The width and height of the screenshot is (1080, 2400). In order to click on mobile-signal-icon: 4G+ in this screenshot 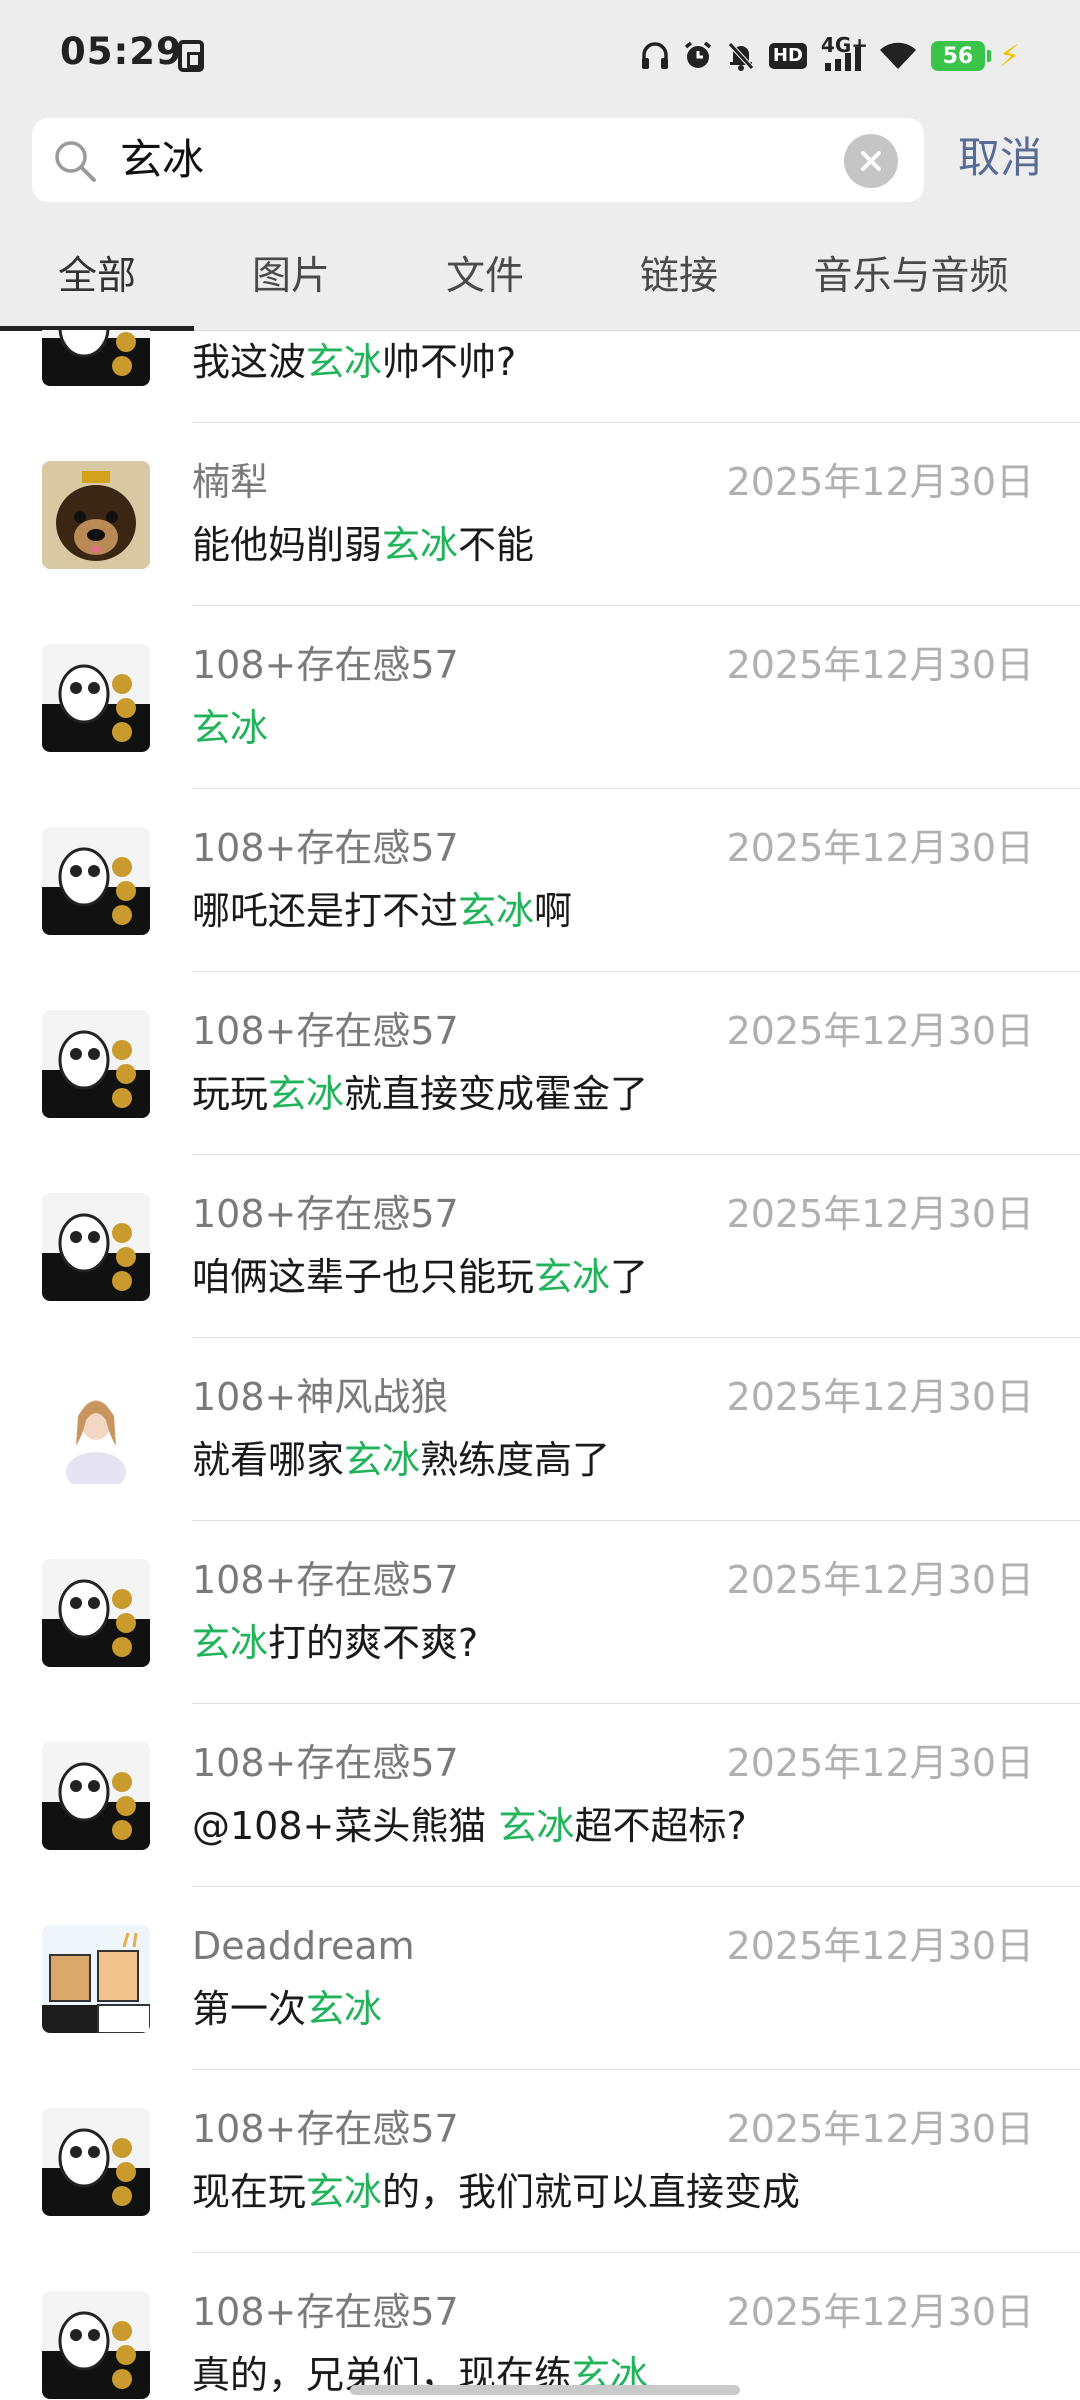, I will do `click(844, 54)`.